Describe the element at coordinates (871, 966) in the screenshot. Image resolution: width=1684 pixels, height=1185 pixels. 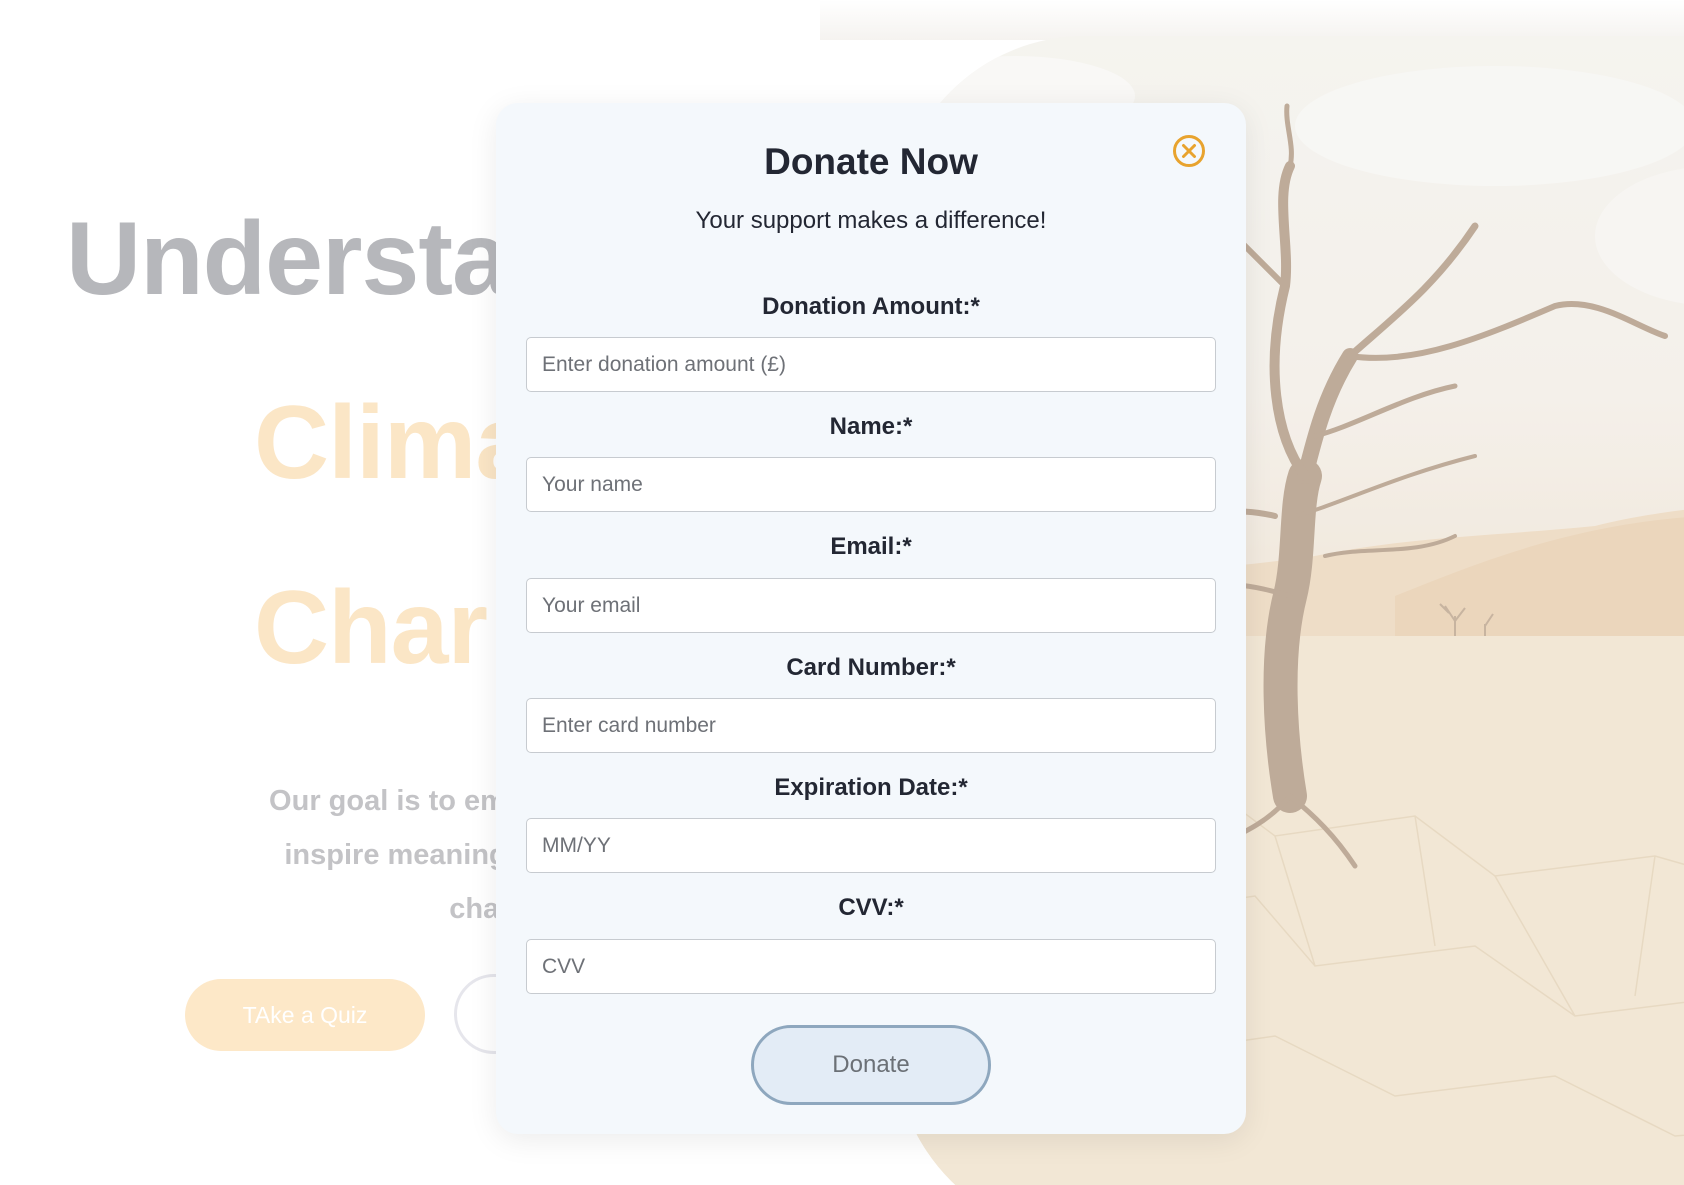
I see `cvv-input` at that location.